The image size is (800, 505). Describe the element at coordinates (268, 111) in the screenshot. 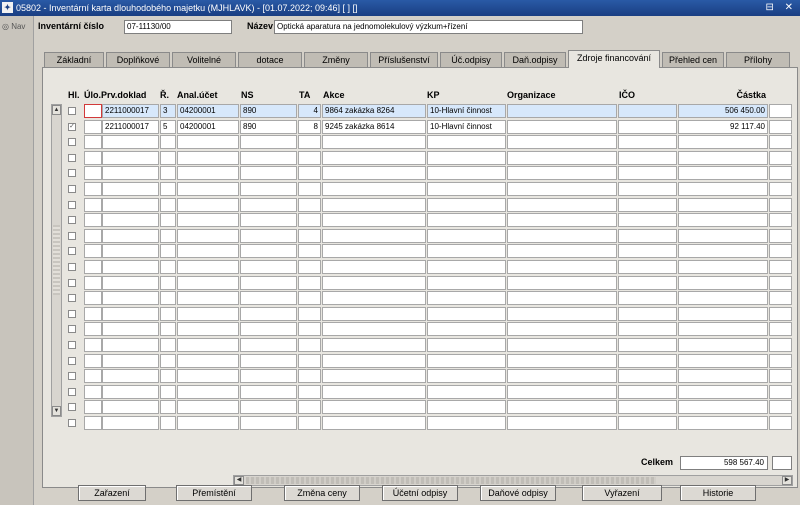

I see `cell-ns: 890` at that location.